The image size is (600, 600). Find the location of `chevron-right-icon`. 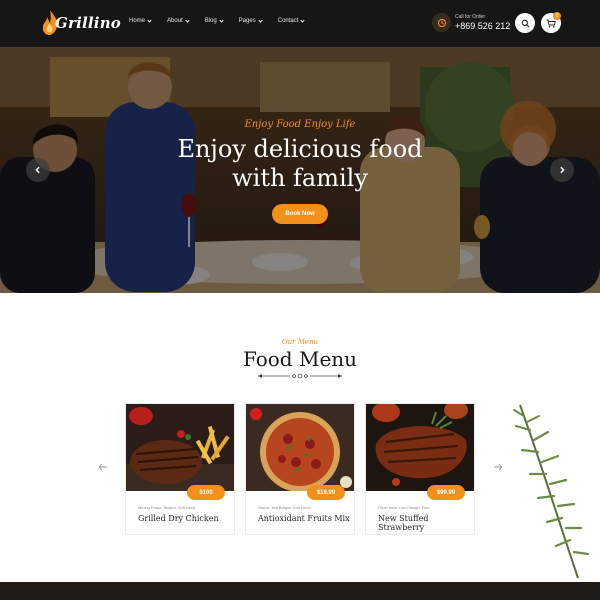

chevron-right-icon is located at coordinates (562, 170).